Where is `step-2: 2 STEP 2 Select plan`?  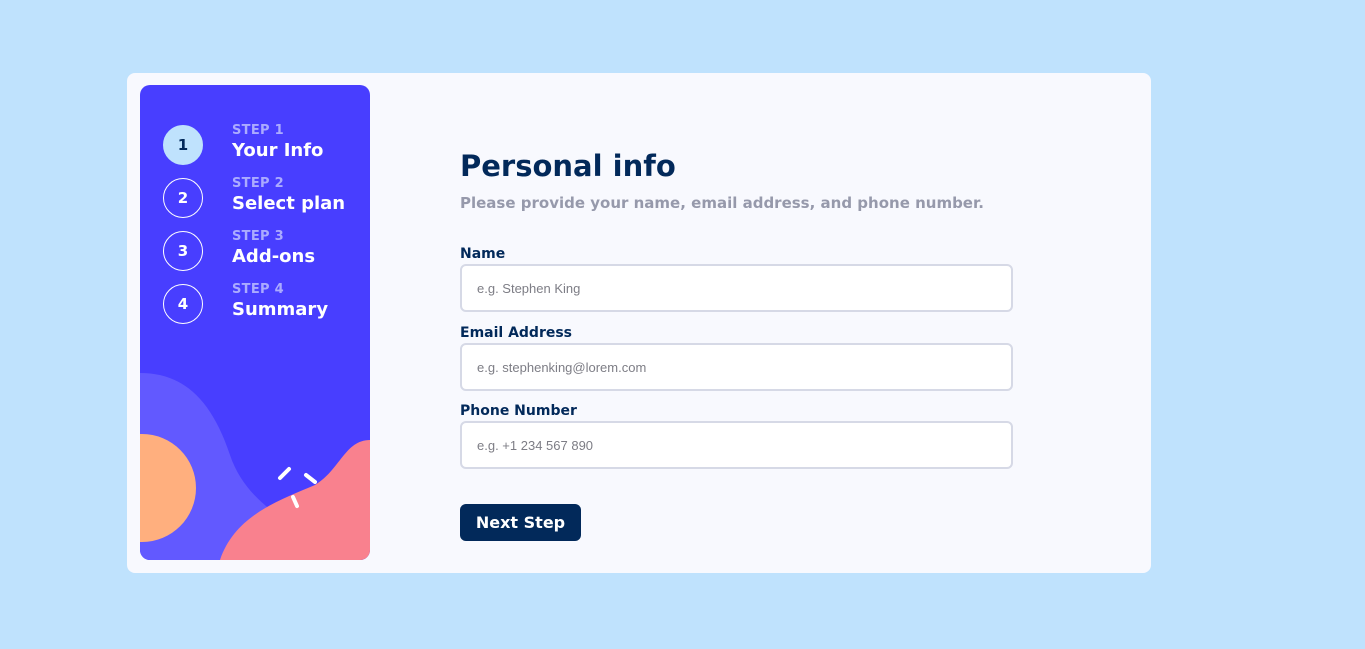 step-2: 2 STEP 2 Select plan is located at coordinates (263, 197).